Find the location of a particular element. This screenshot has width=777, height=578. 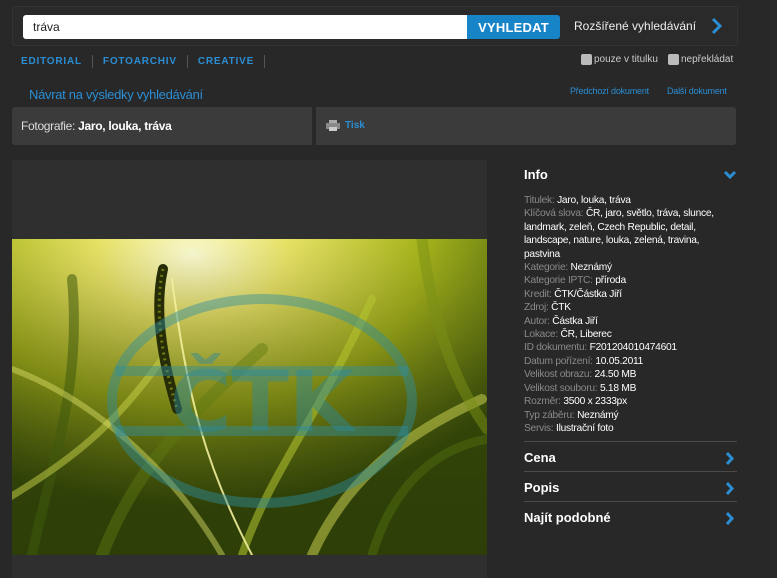

meta-value: Jaro, louka, tráva is located at coordinates (594, 200).